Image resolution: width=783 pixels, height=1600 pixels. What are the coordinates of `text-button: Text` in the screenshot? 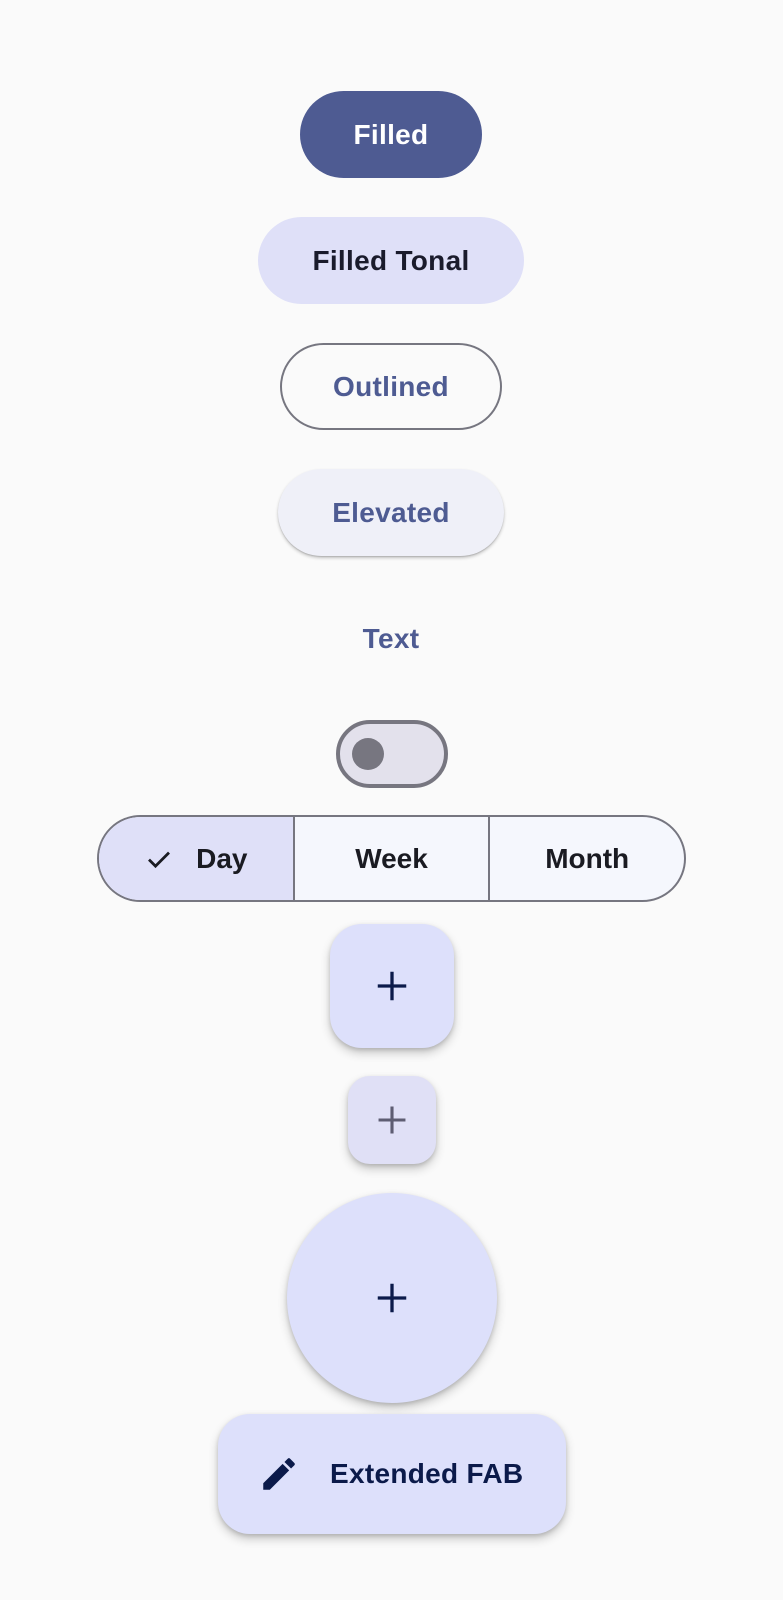 It's located at (391, 638).